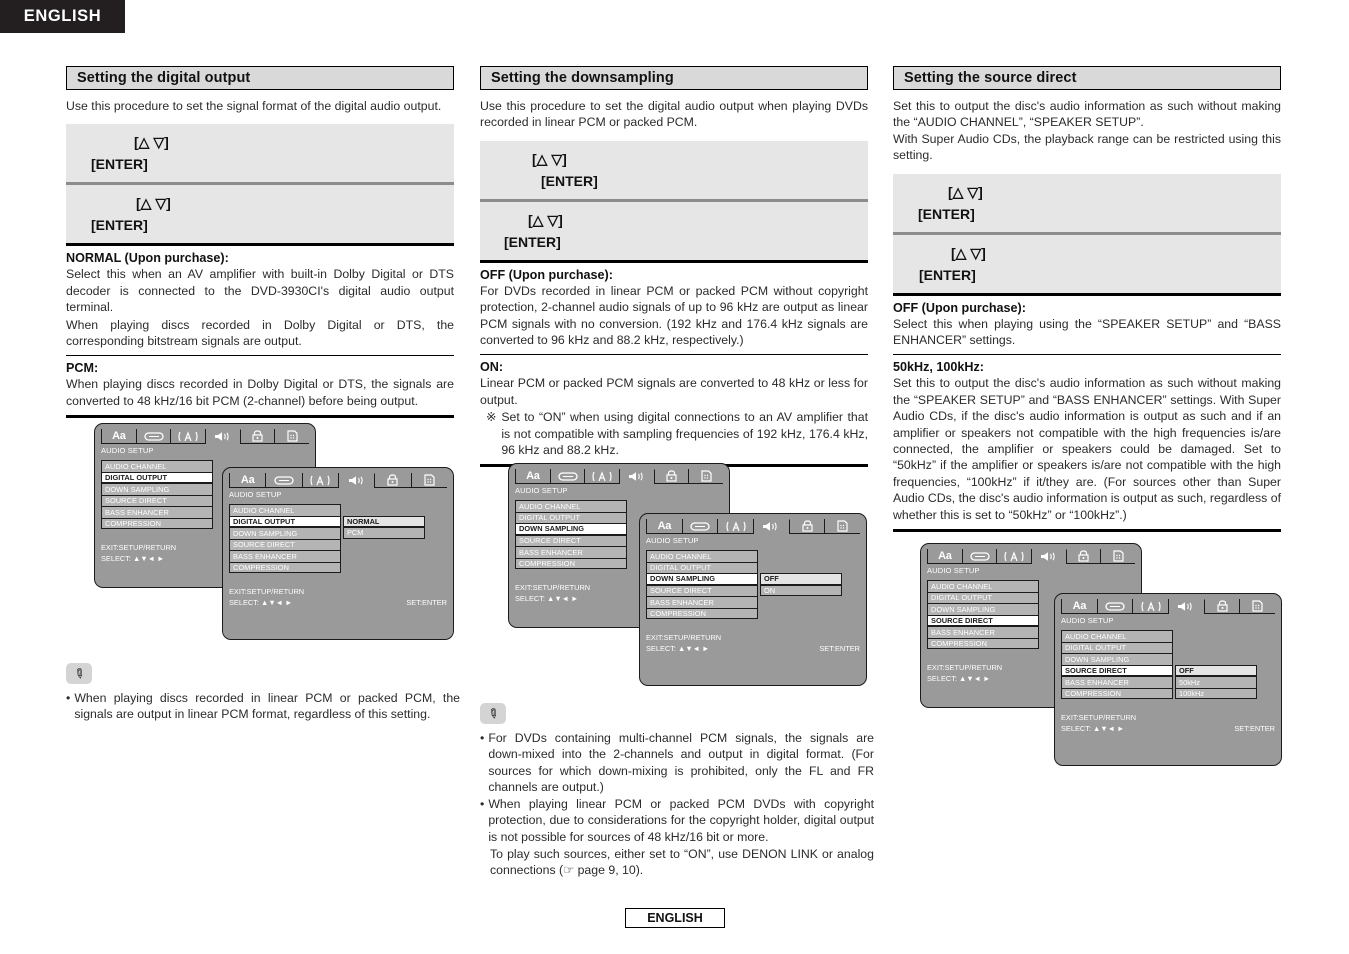 This screenshot has width=1349, height=954. Describe the element at coordinates (1254, 728) in the screenshot. I see `osd-set-label: SET:ENTER` at that location.